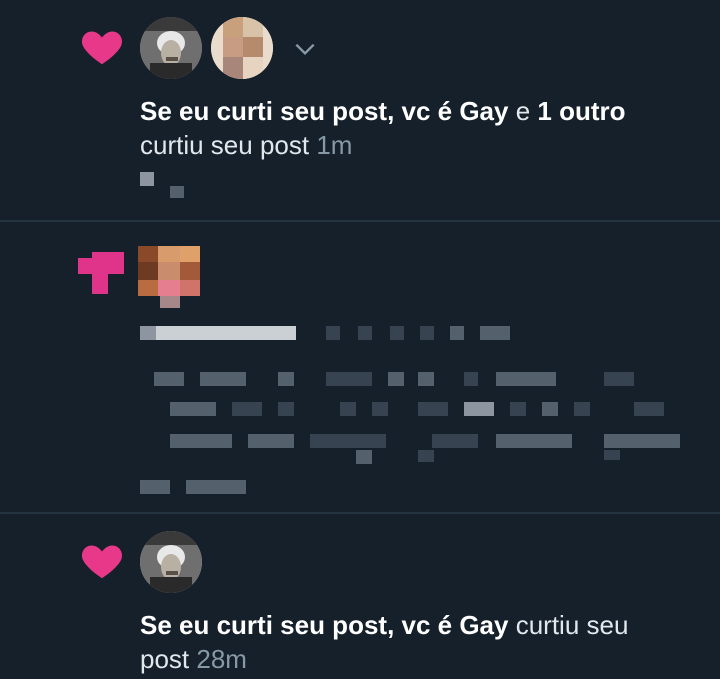 Image resolution: width=720 pixels, height=679 pixels. Describe the element at coordinates (334, 145) in the screenshot. I see `timestamp: 1m` at that location.